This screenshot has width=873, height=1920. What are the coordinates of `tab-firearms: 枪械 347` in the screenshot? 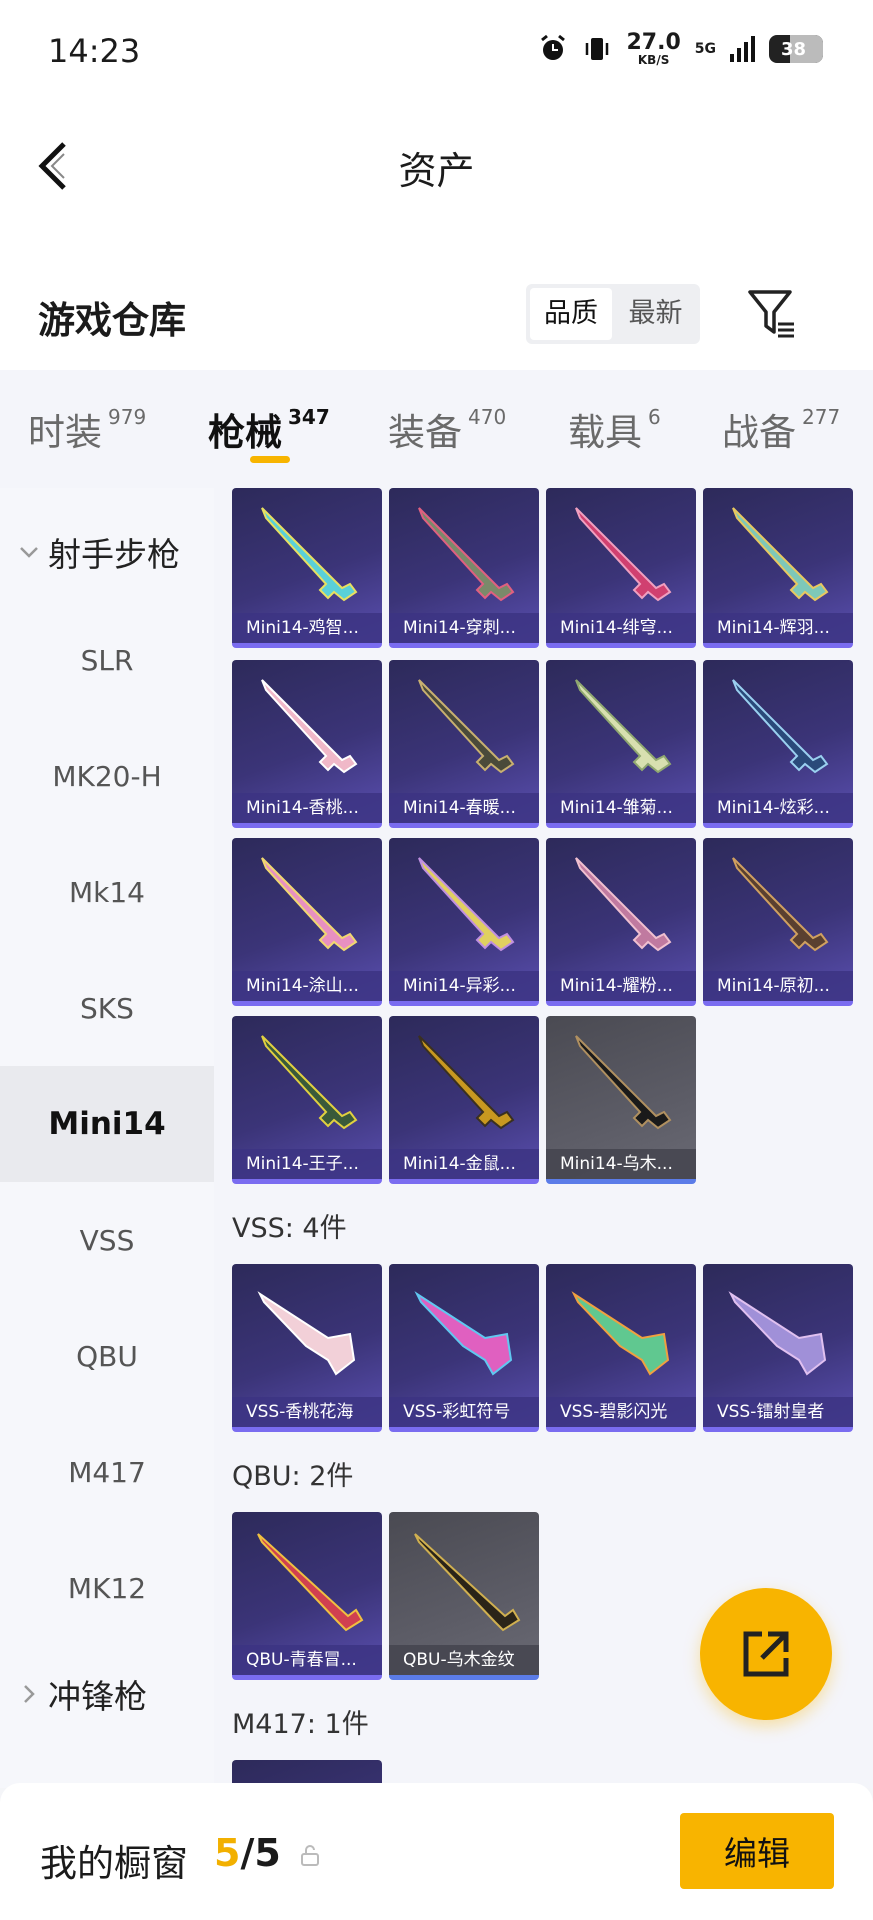 It's located at (269, 429).